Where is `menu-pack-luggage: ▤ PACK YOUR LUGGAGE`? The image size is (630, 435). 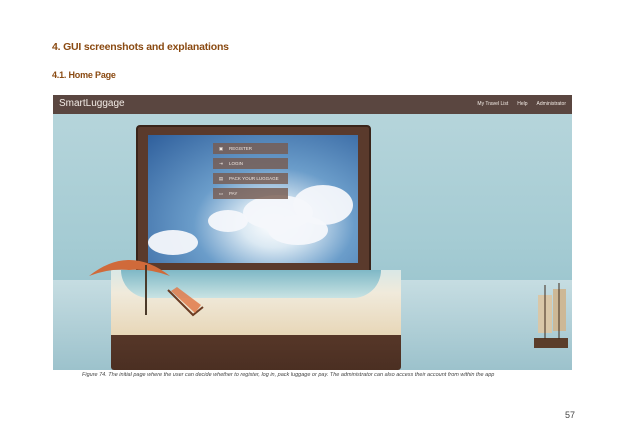 menu-pack-luggage: ▤ PACK YOUR LUGGAGE is located at coordinates (250, 178).